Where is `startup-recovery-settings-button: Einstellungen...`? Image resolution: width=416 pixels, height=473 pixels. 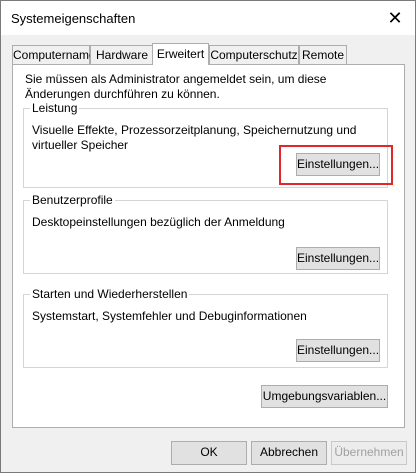
startup-recovery-settings-button: Einstellungen... is located at coordinates (338, 350).